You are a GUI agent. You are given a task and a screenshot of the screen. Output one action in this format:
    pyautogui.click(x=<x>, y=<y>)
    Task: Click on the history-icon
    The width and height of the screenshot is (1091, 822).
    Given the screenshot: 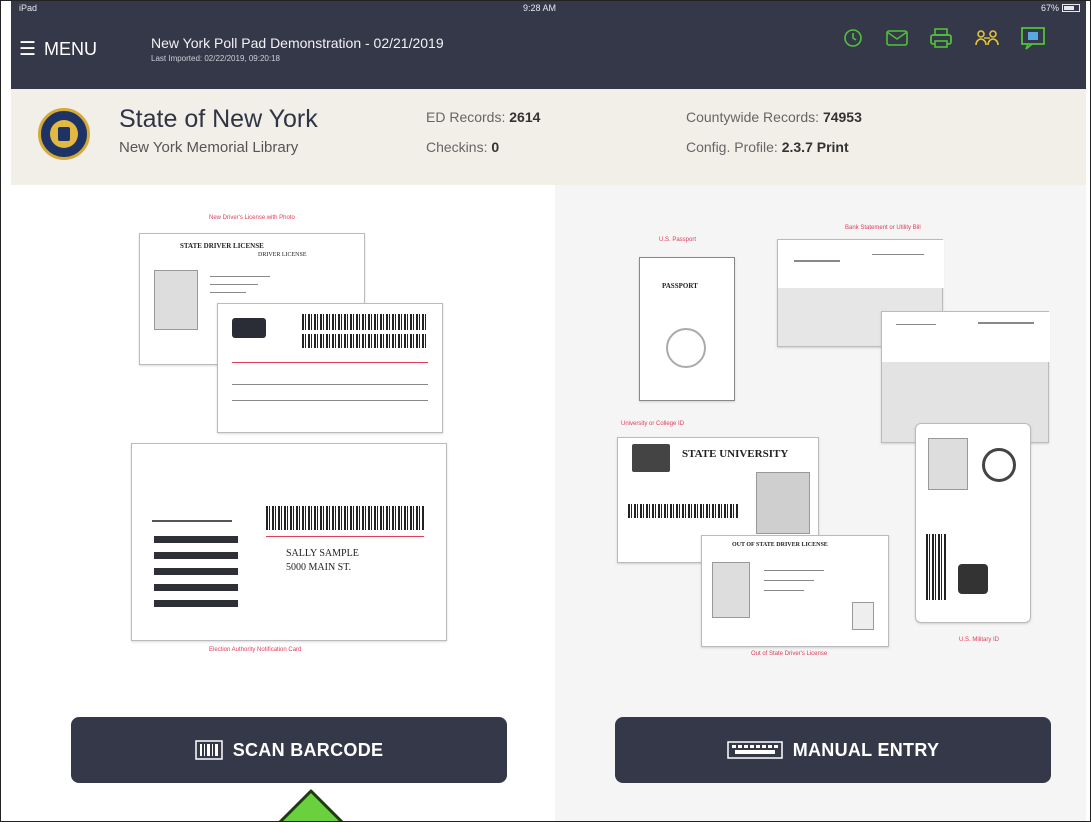 What is the action you would take?
    pyautogui.click(x=853, y=38)
    